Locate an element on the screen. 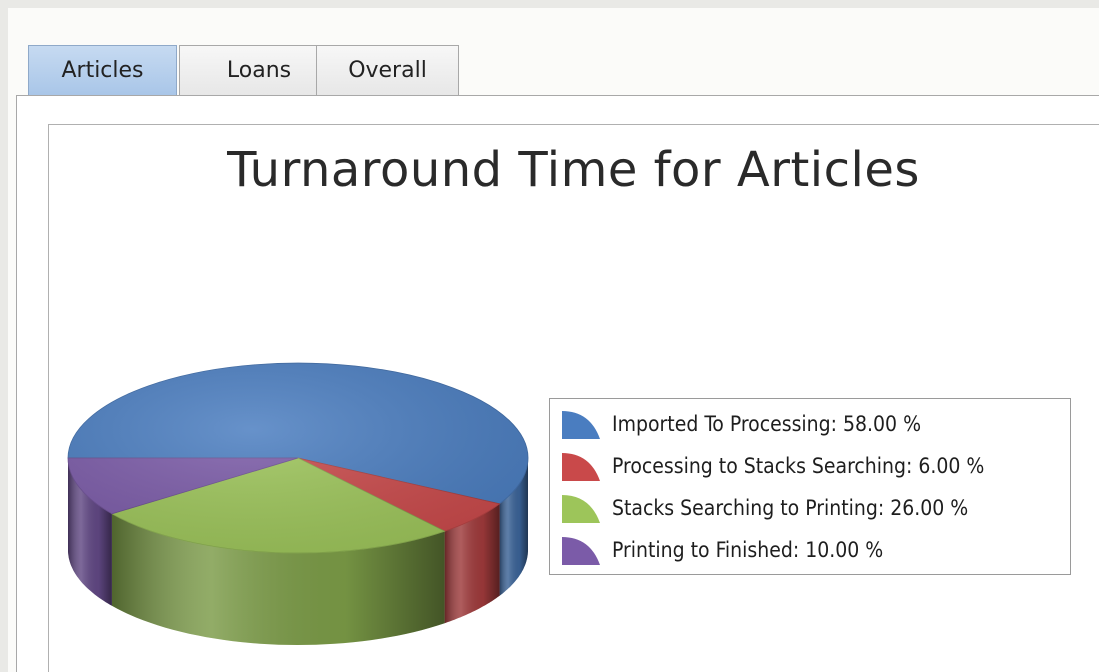 Image resolution: width=1099 pixels, height=672 pixels. legend-label: Imported To Processing: 58.00 % is located at coordinates (767, 424).